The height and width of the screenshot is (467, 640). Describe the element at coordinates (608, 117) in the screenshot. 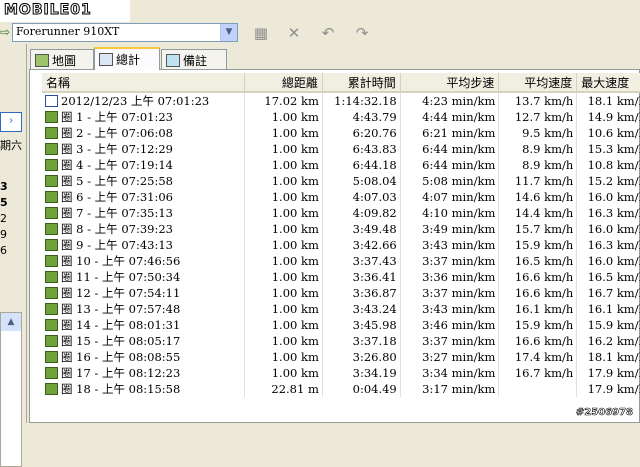

I see `cell-max: 14.9 km/h` at that location.